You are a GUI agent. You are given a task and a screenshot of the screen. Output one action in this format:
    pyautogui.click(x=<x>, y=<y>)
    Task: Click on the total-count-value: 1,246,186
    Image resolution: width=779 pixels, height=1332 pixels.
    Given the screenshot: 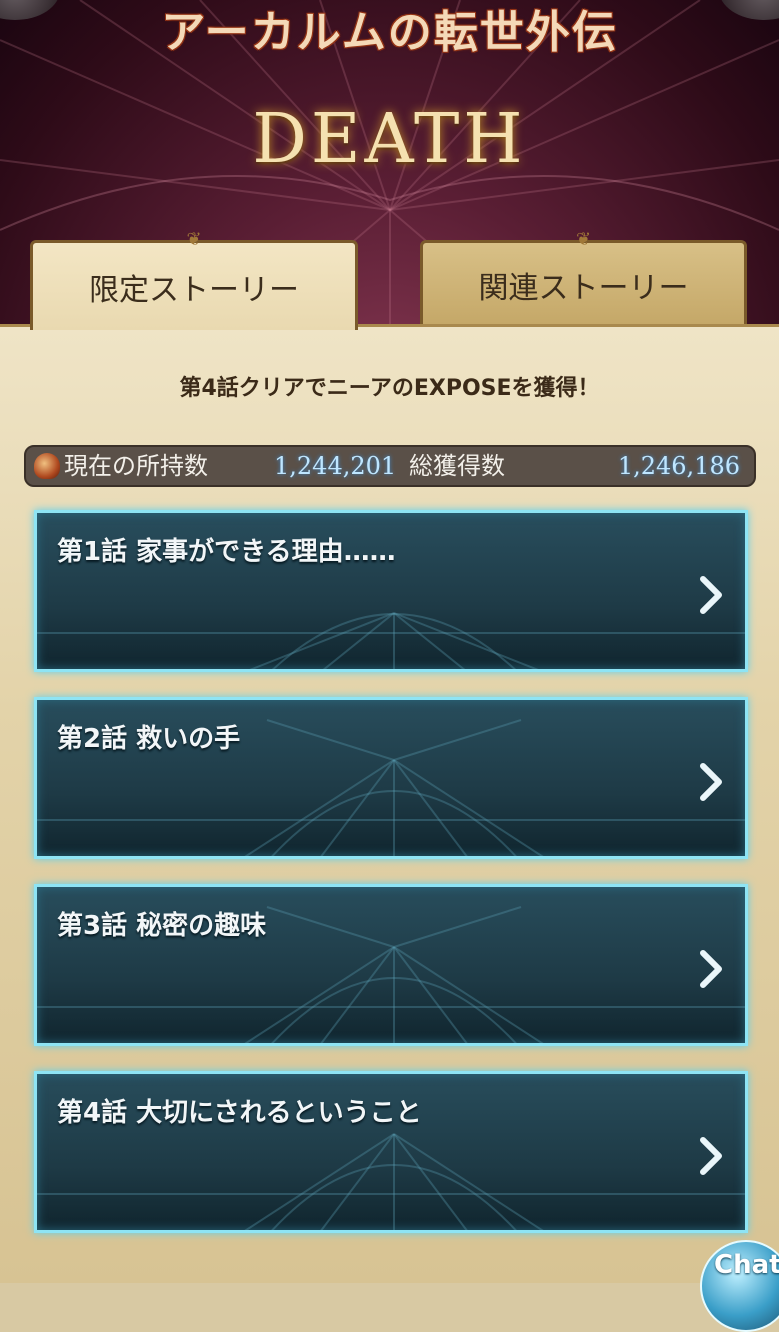 What is the action you would take?
    pyautogui.click(x=678, y=466)
    